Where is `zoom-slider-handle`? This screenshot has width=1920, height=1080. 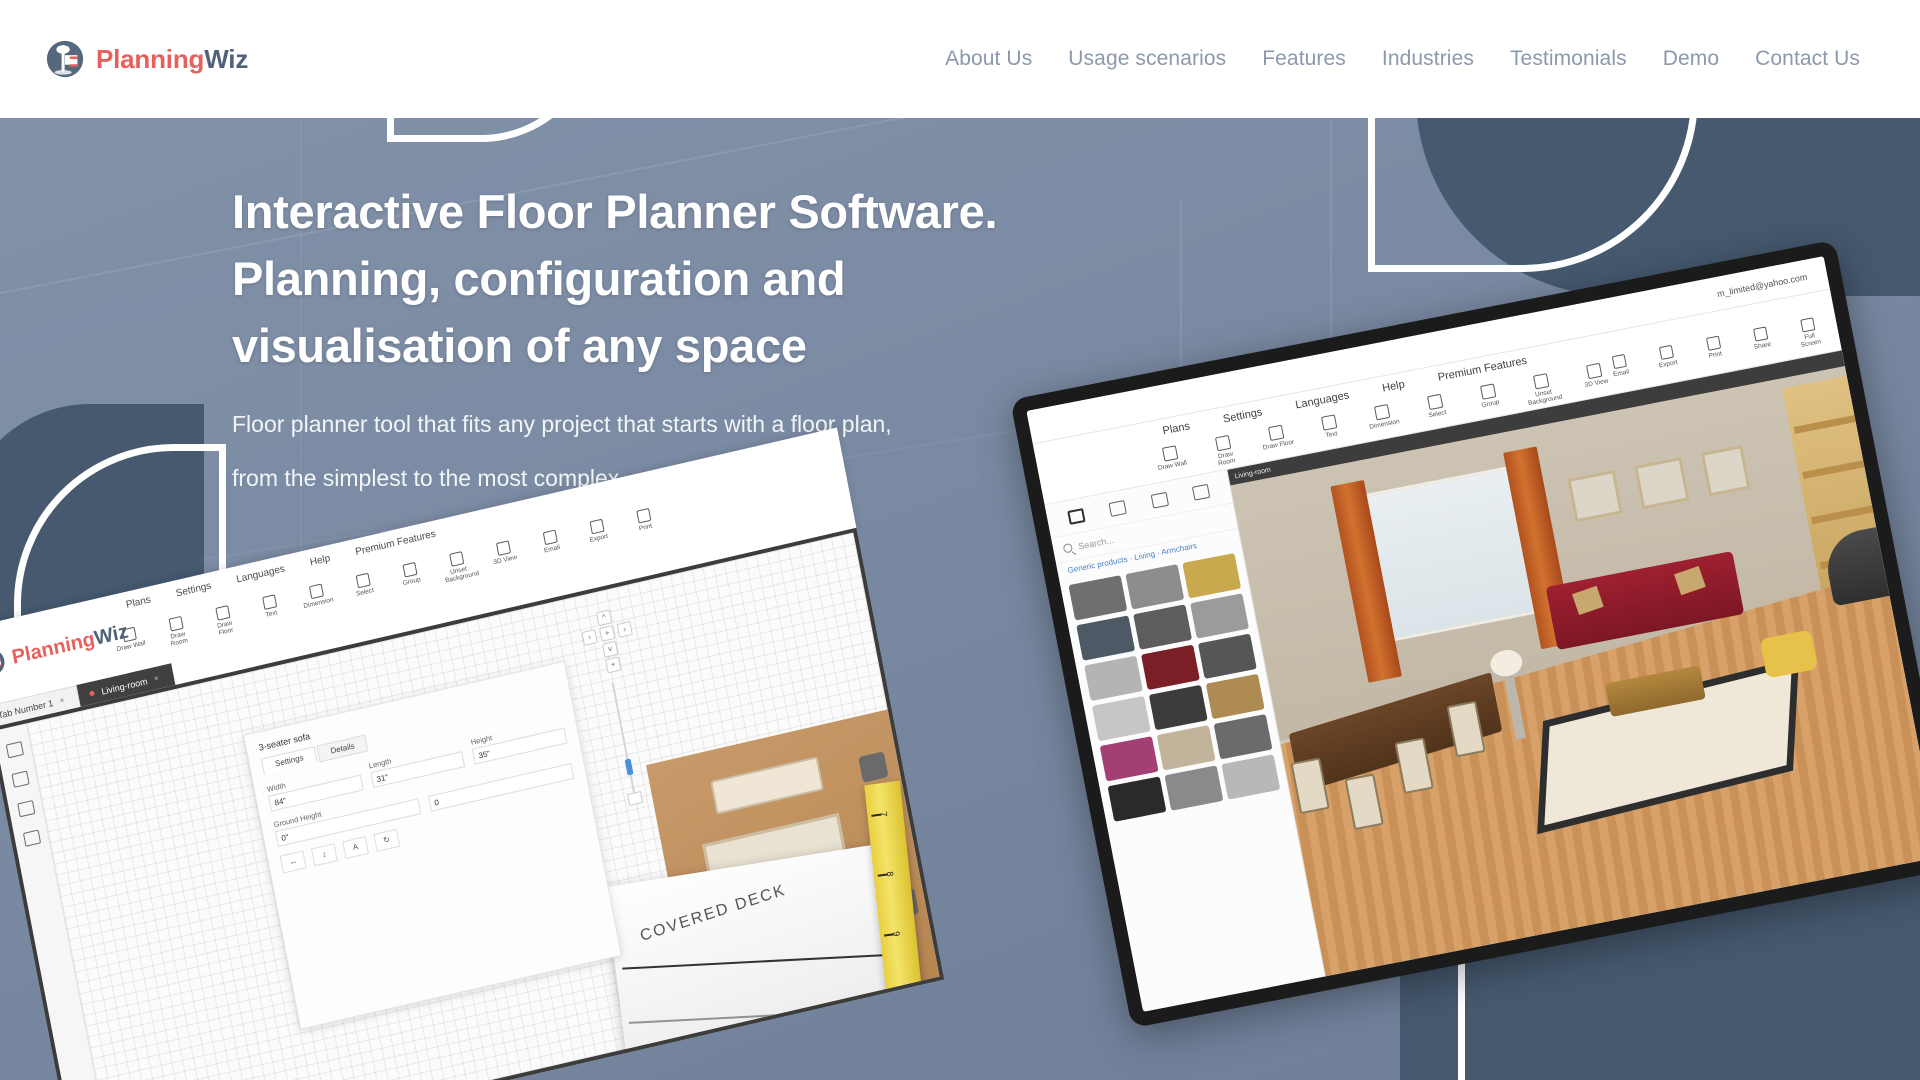 zoom-slider-handle is located at coordinates (629, 767).